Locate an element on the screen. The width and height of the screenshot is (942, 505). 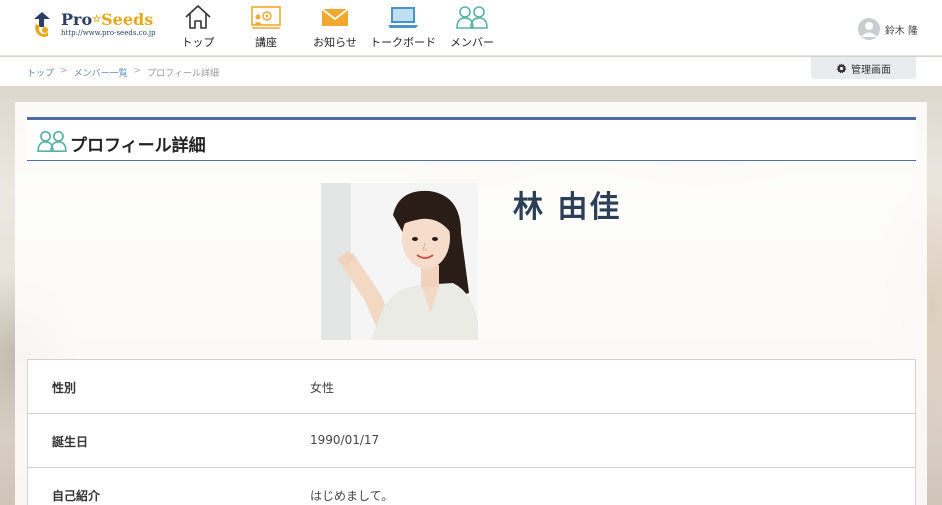
nav-item-top: トップ is located at coordinates (198, 28).